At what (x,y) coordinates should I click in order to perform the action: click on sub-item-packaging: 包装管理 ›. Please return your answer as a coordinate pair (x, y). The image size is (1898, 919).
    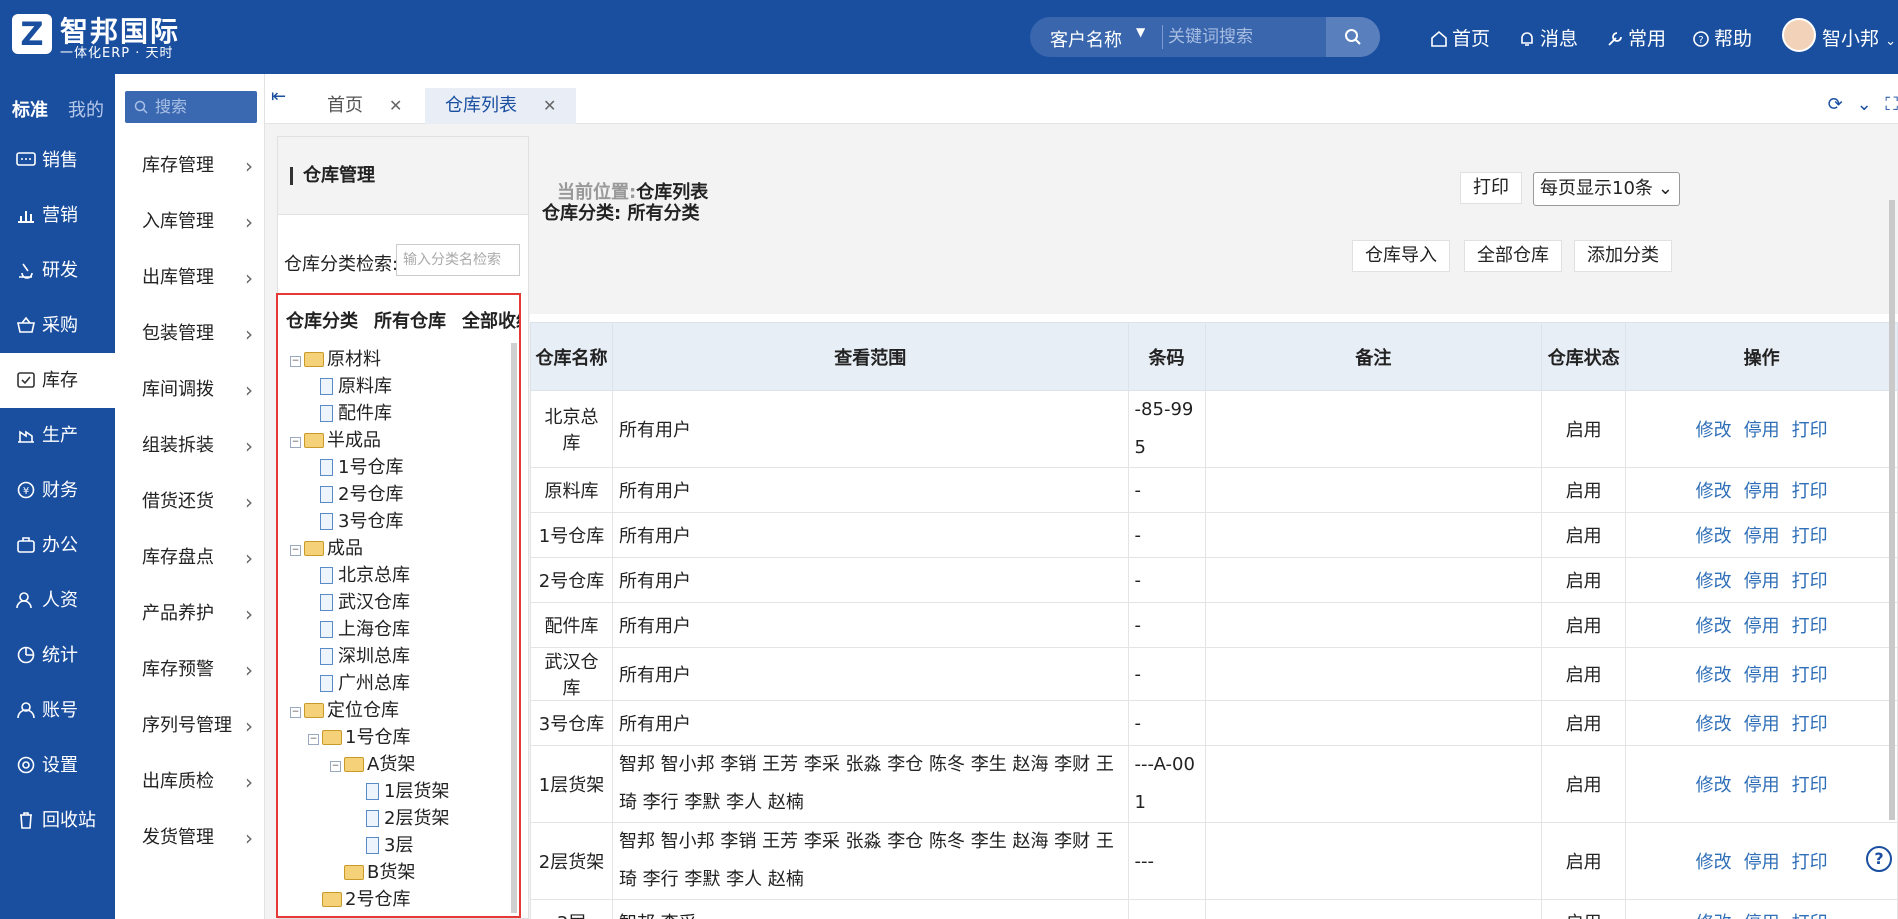
    Looking at the image, I should click on (190, 334).